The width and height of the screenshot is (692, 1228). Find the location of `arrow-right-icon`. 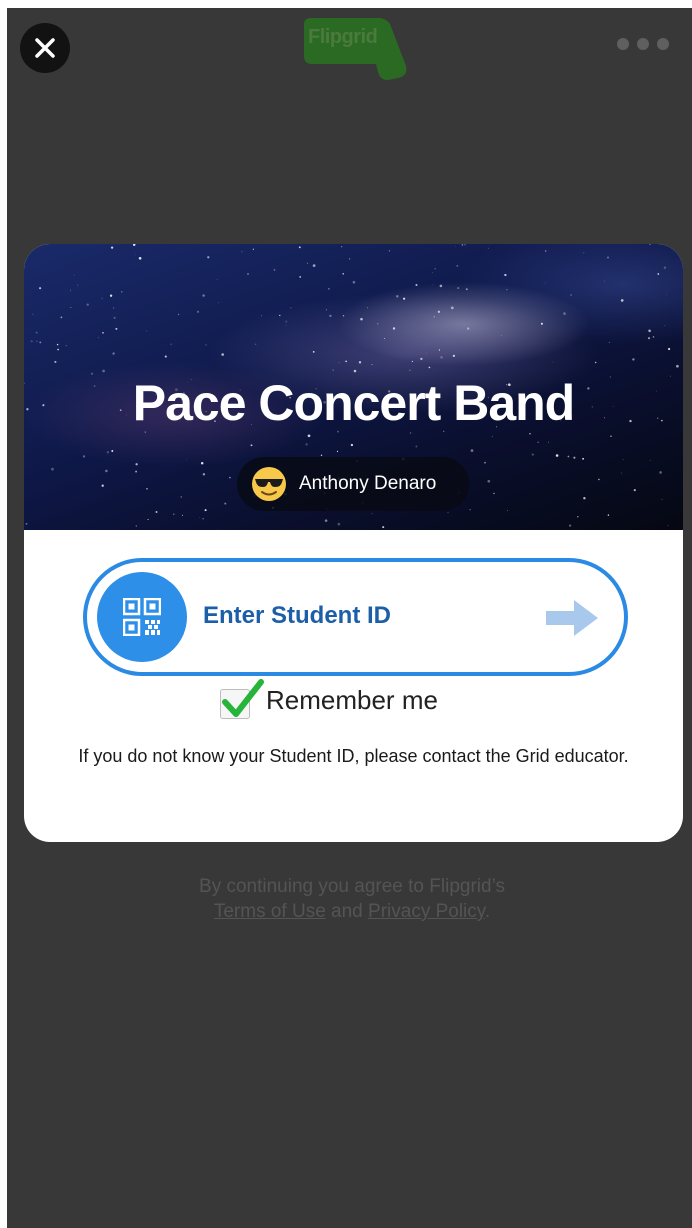

arrow-right-icon is located at coordinates (572, 618).